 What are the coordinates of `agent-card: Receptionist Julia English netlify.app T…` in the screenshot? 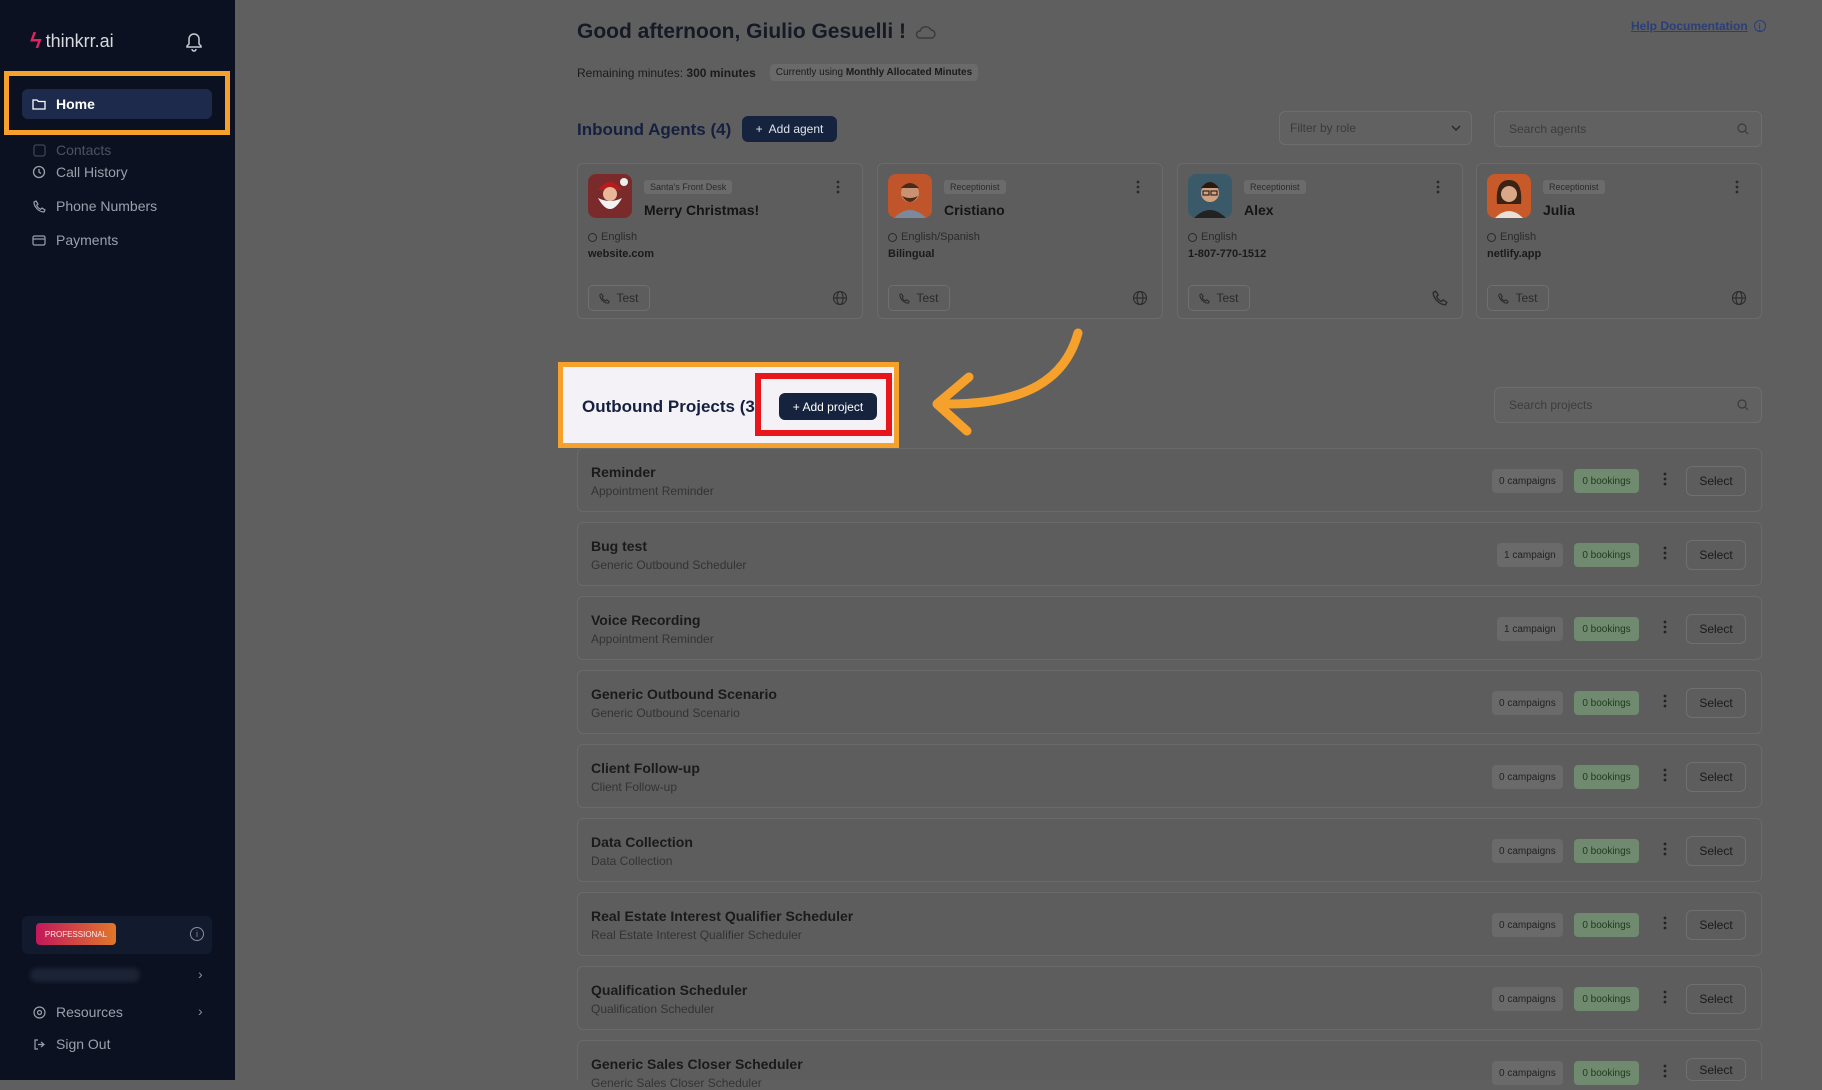 It's located at (1619, 241).